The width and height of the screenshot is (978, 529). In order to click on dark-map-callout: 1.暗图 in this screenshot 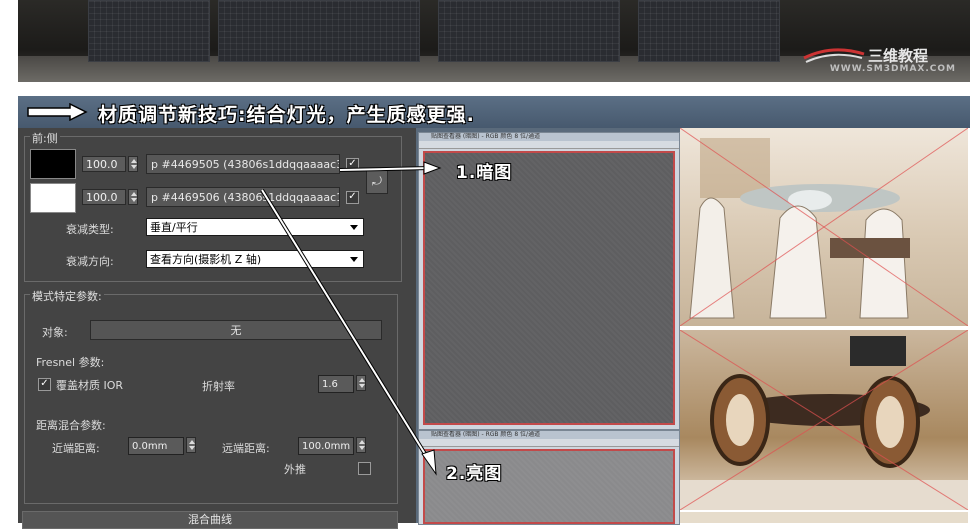, I will do `click(484, 173)`.